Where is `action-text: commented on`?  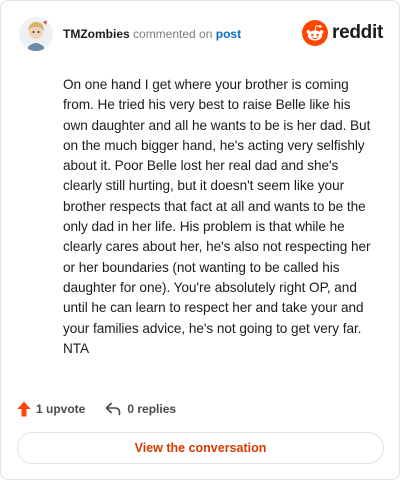
action-text: commented on is located at coordinates (173, 34).